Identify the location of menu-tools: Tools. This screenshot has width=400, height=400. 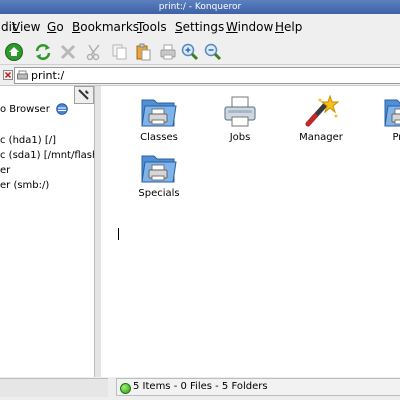
(152, 27).